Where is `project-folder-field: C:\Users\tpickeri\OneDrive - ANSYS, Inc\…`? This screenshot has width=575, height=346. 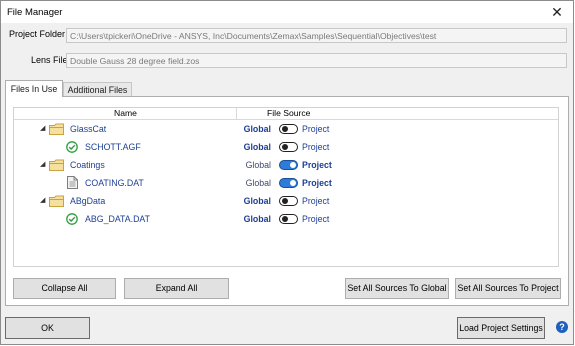
project-folder-field: C:\Users\tpickeri\OneDrive - ANSYS, Inc\… is located at coordinates (316, 35).